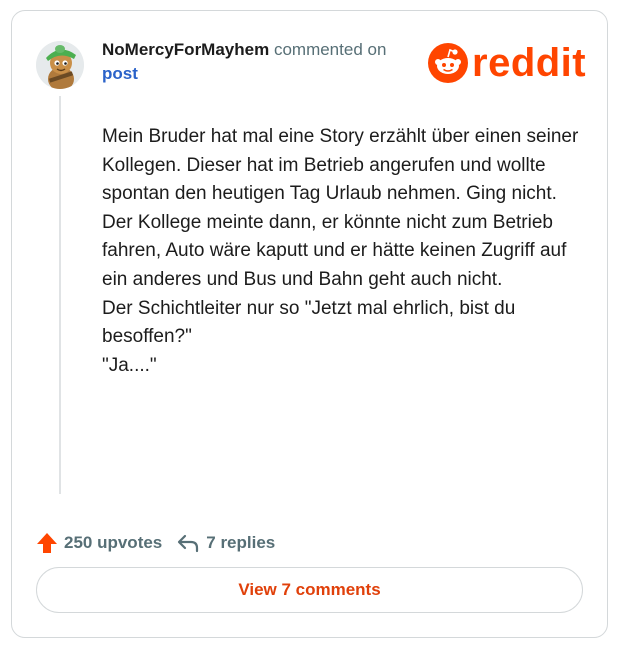 This screenshot has height=650, width=620. I want to click on reddit-logo-text: reddit, so click(529, 63).